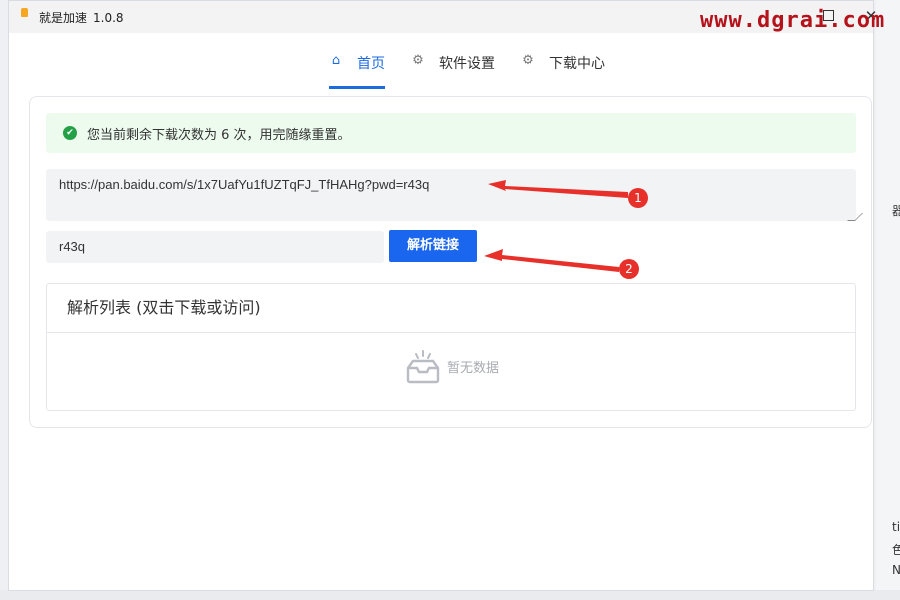 This screenshot has width=900, height=600. Describe the element at coordinates (451, 133) in the screenshot. I see `quota-alert: ✔ 您当前剩余下载次数为 6 次，用完随缘重置。` at that location.